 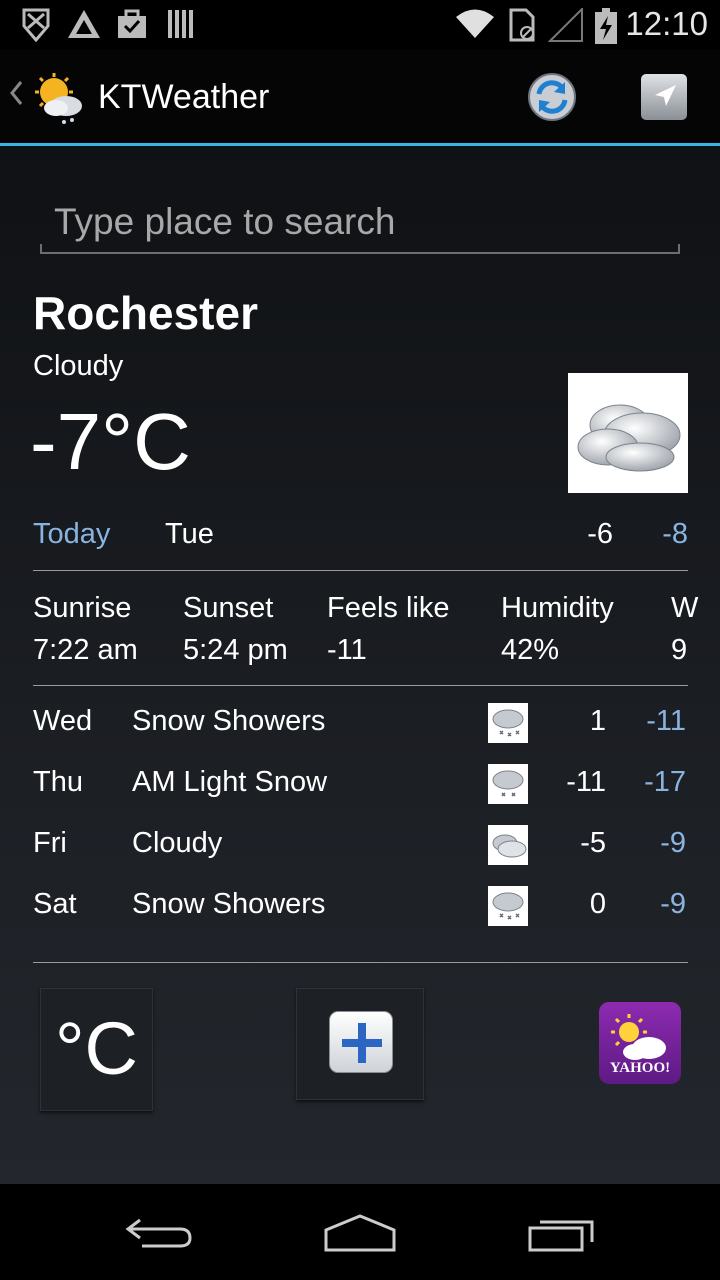 I want to click on feels-like-value: -11, so click(x=347, y=650).